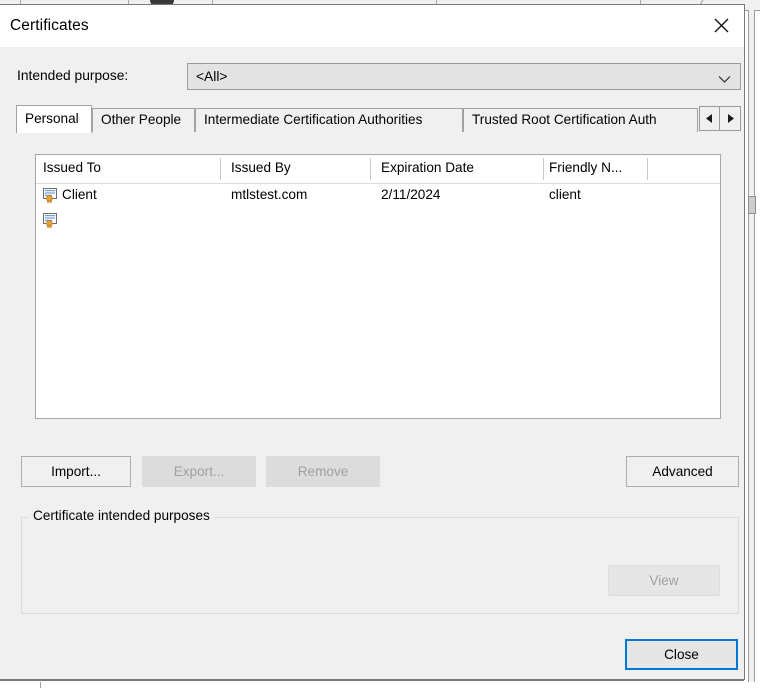 The height and width of the screenshot is (688, 760). What do you see at coordinates (580, 120) in the screenshot?
I see `tab-trusted-root-certification-authorities: Trusted Root Certification Auth` at bounding box center [580, 120].